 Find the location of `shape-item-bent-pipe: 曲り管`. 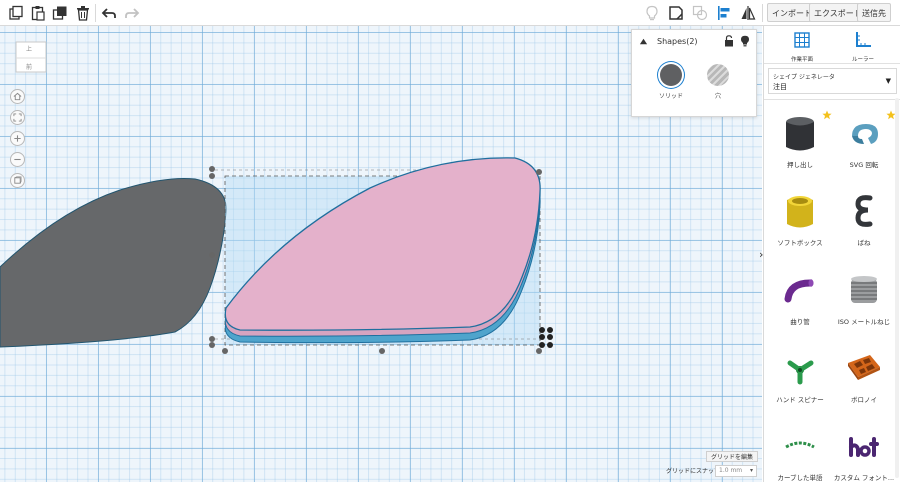

shape-item-bent-pipe: 曲り管 is located at coordinates (800, 306).